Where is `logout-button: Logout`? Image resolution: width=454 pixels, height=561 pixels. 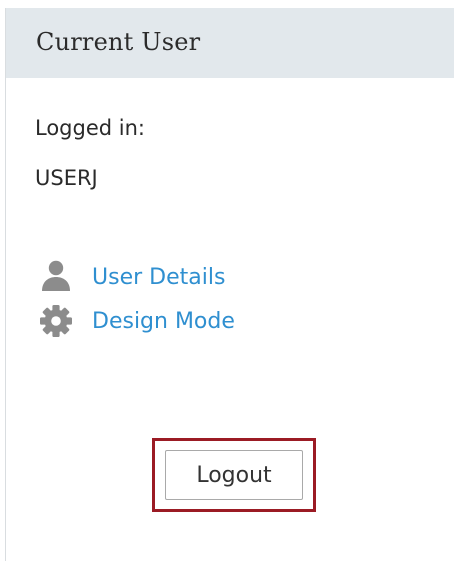 logout-button: Logout is located at coordinates (234, 475).